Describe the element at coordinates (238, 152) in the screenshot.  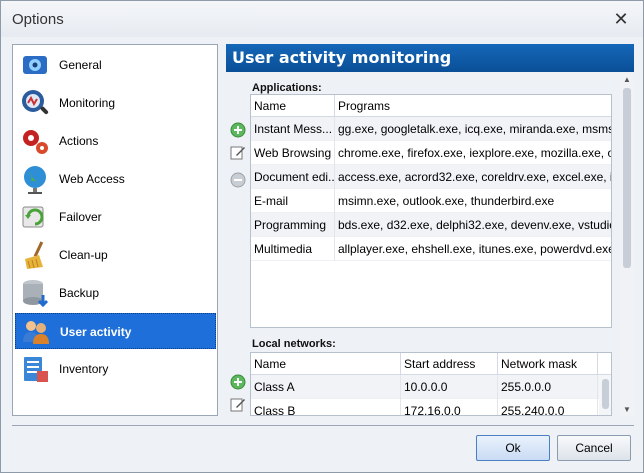
I see `edit-icon` at that location.